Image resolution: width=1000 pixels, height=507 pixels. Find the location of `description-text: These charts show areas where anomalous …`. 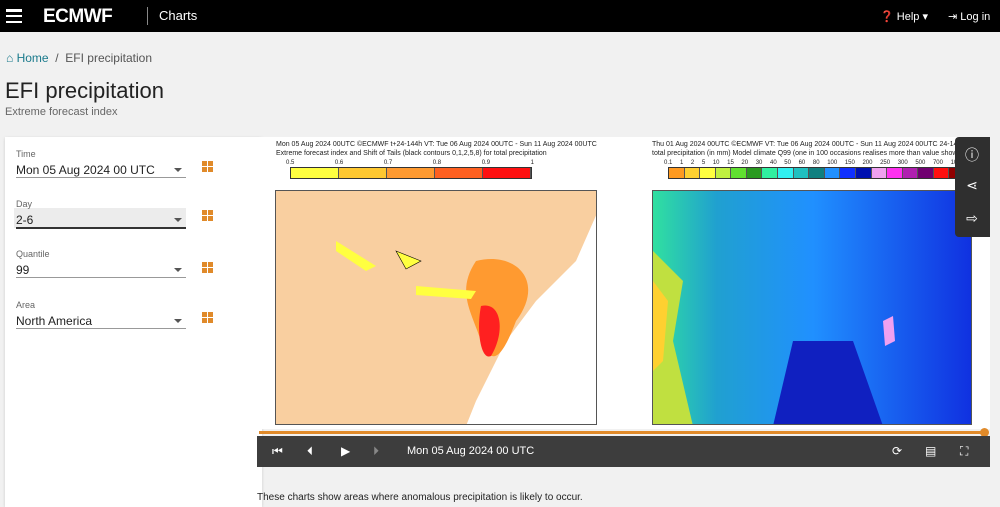

description-text: These charts show areas where anomalous … is located at coordinates (420, 497).